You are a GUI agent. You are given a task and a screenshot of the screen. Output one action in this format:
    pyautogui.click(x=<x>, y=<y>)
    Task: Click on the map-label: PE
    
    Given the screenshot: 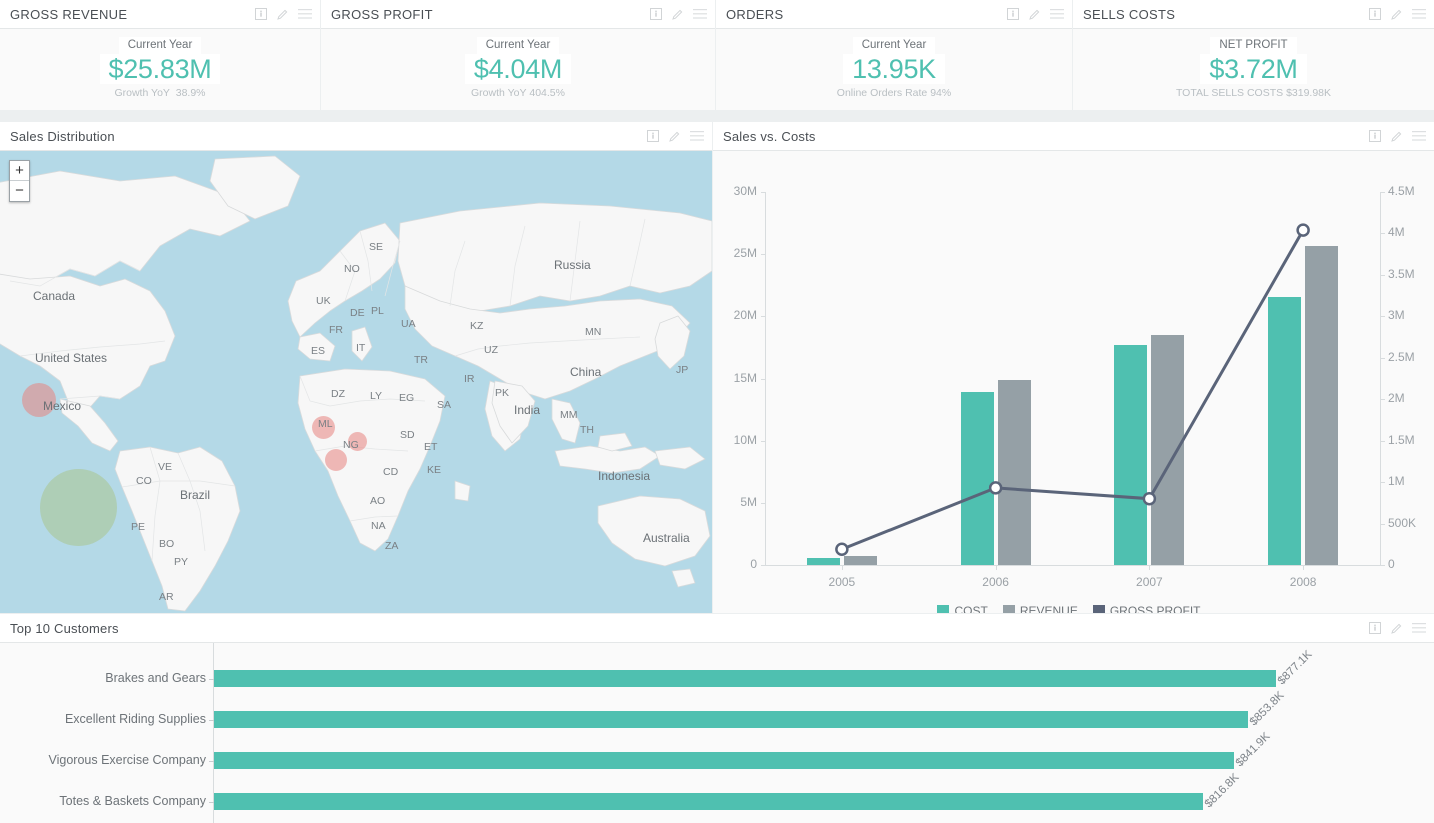 What is the action you would take?
    pyautogui.click(x=138, y=527)
    